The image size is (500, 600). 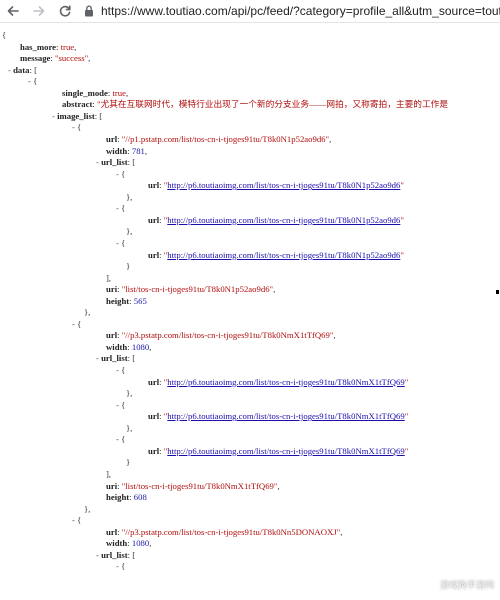 What do you see at coordinates (126, 497) in the screenshot?
I see `json-line: height: 608` at bounding box center [126, 497].